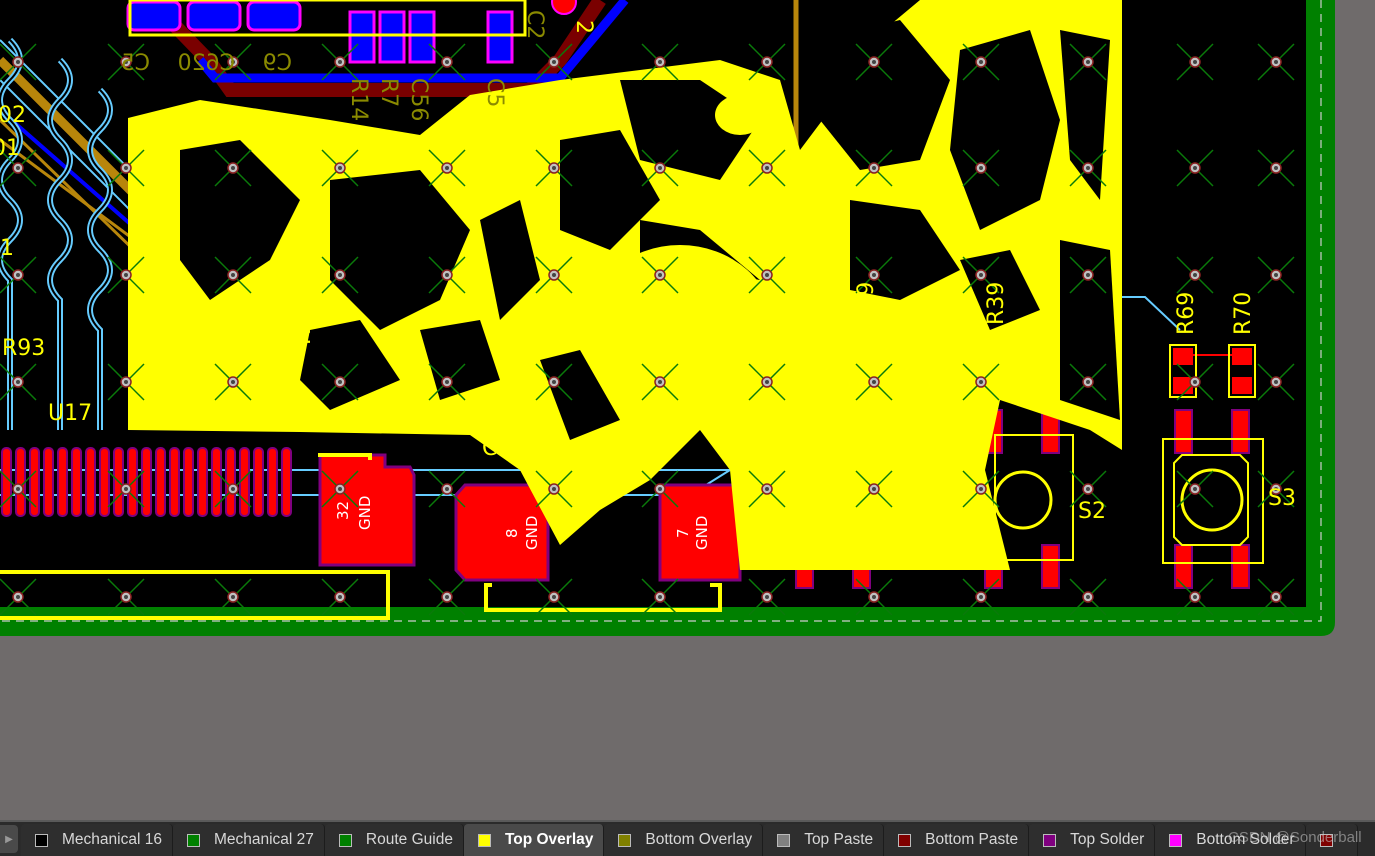 This screenshot has width=1375, height=856. I want to click on layer-tab-more, so click(1331, 840).